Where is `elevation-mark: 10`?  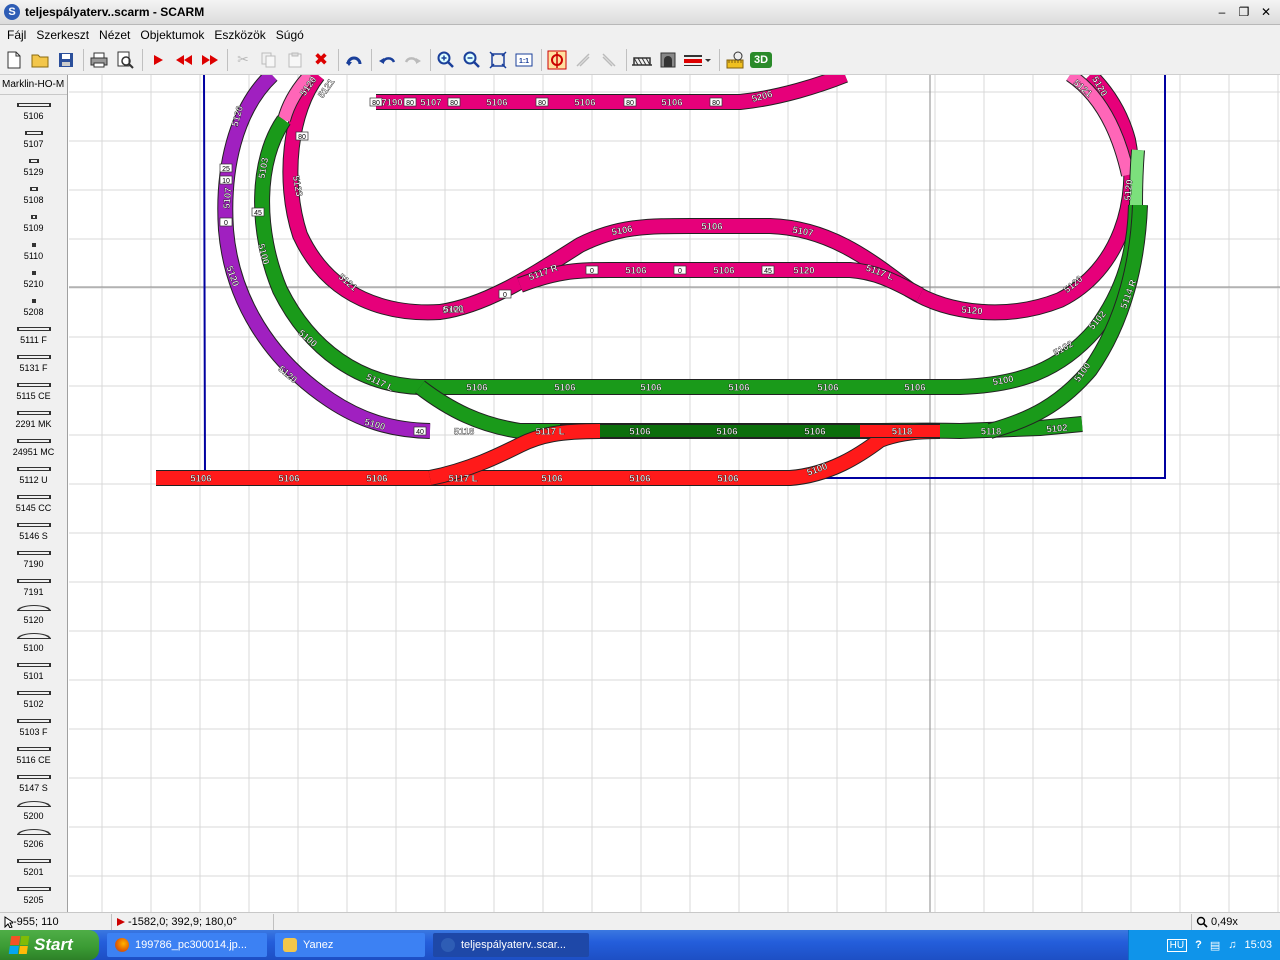 elevation-mark: 10 is located at coordinates (226, 180).